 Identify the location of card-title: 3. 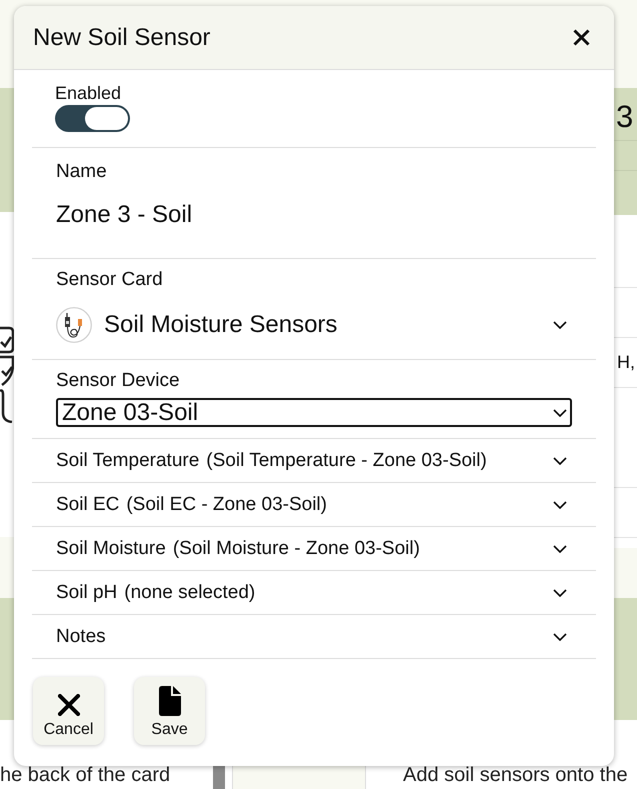
(625, 116).